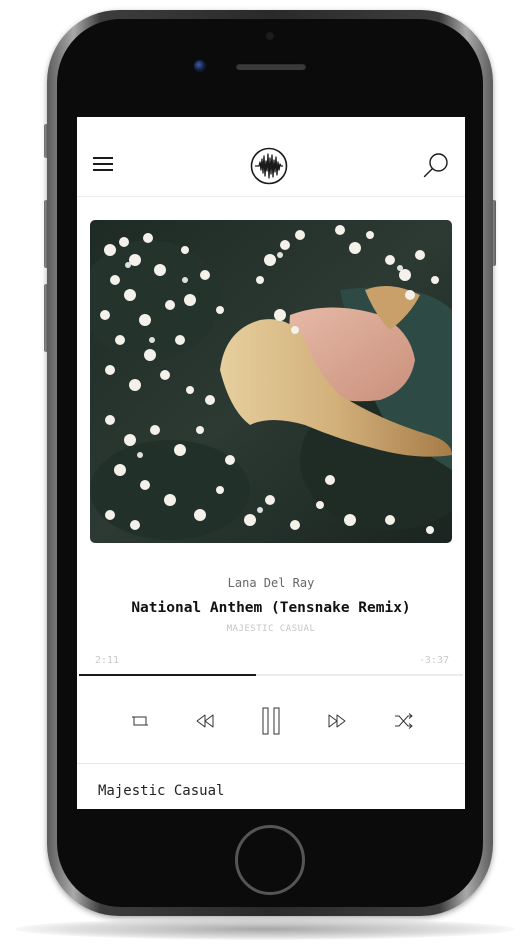 The height and width of the screenshot is (950, 529). I want to click on pause-button, so click(271, 721).